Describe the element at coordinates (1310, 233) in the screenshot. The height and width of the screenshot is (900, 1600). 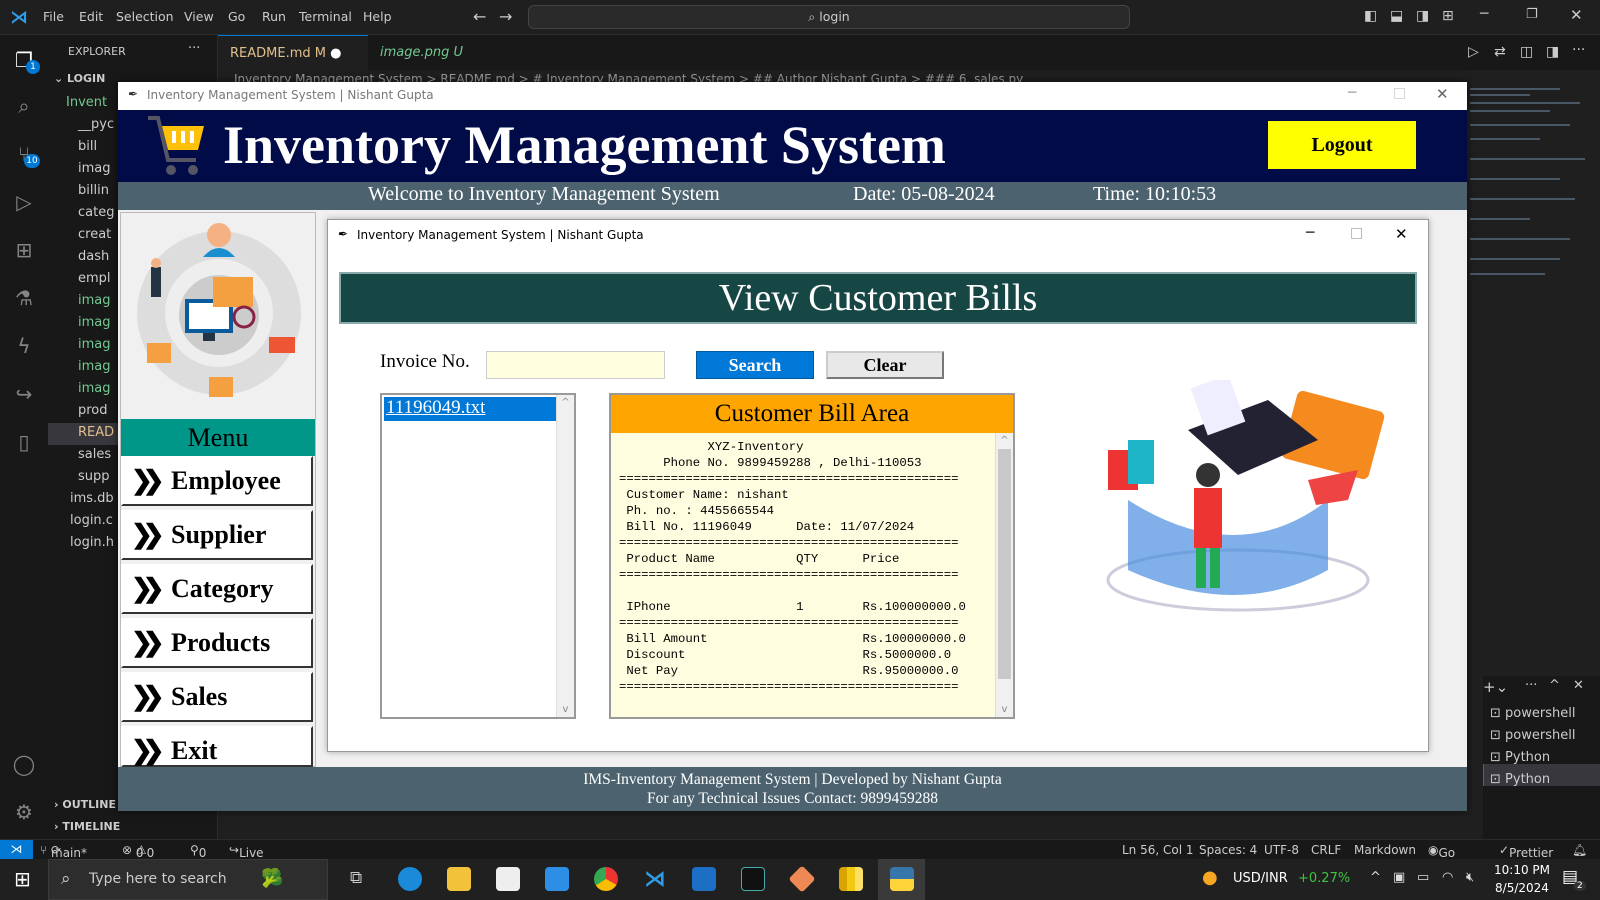
I see `minimize-icon: ─` at that location.